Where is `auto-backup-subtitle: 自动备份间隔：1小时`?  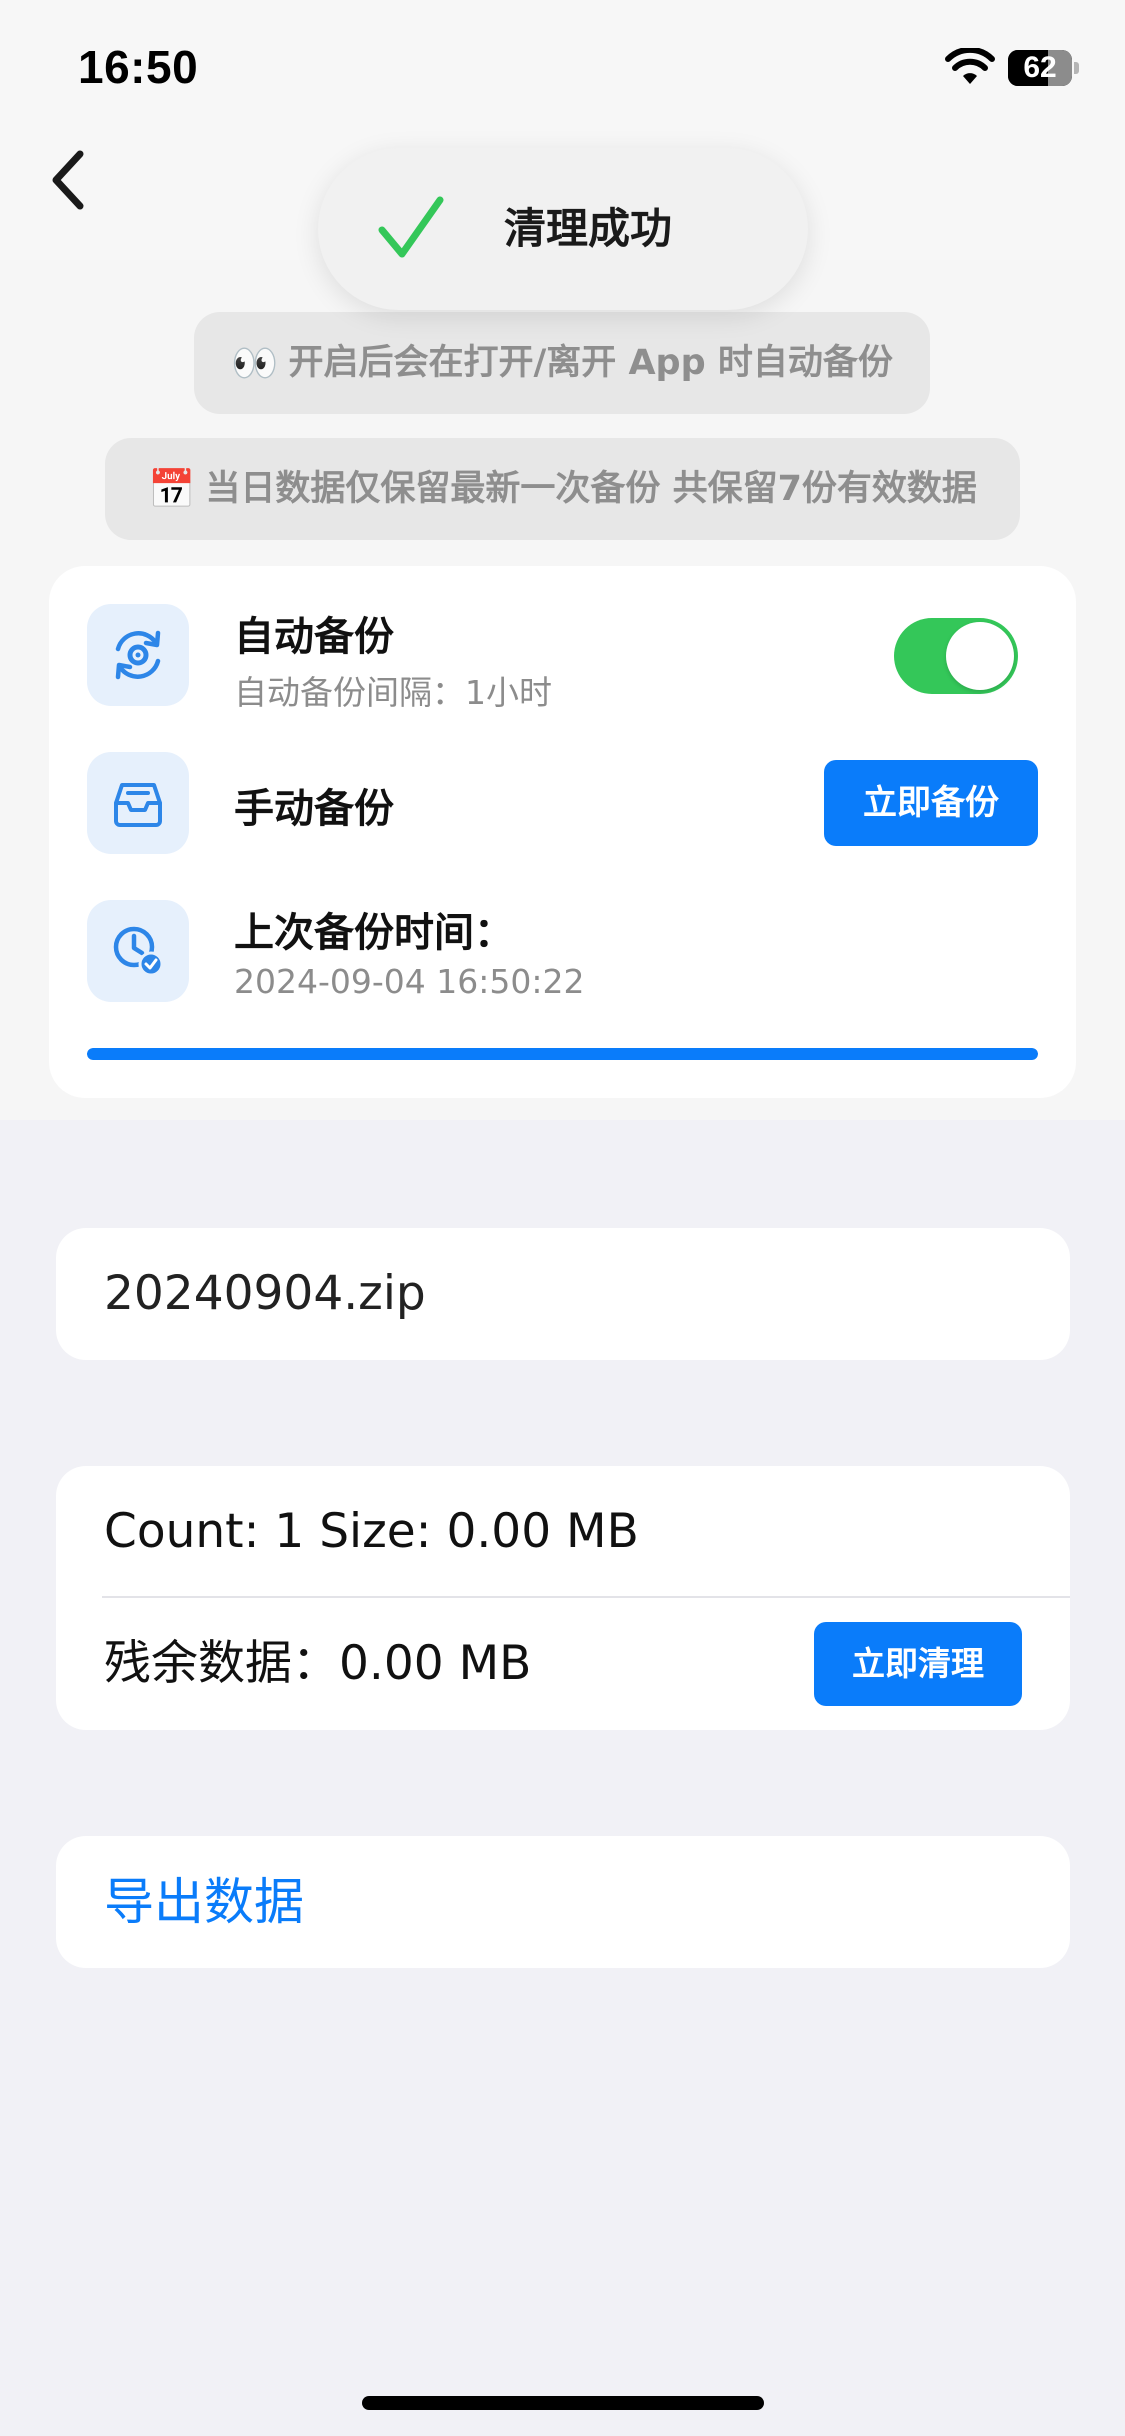
auto-backup-subtitle: 自动备份间隔：1小时 is located at coordinates (393, 692).